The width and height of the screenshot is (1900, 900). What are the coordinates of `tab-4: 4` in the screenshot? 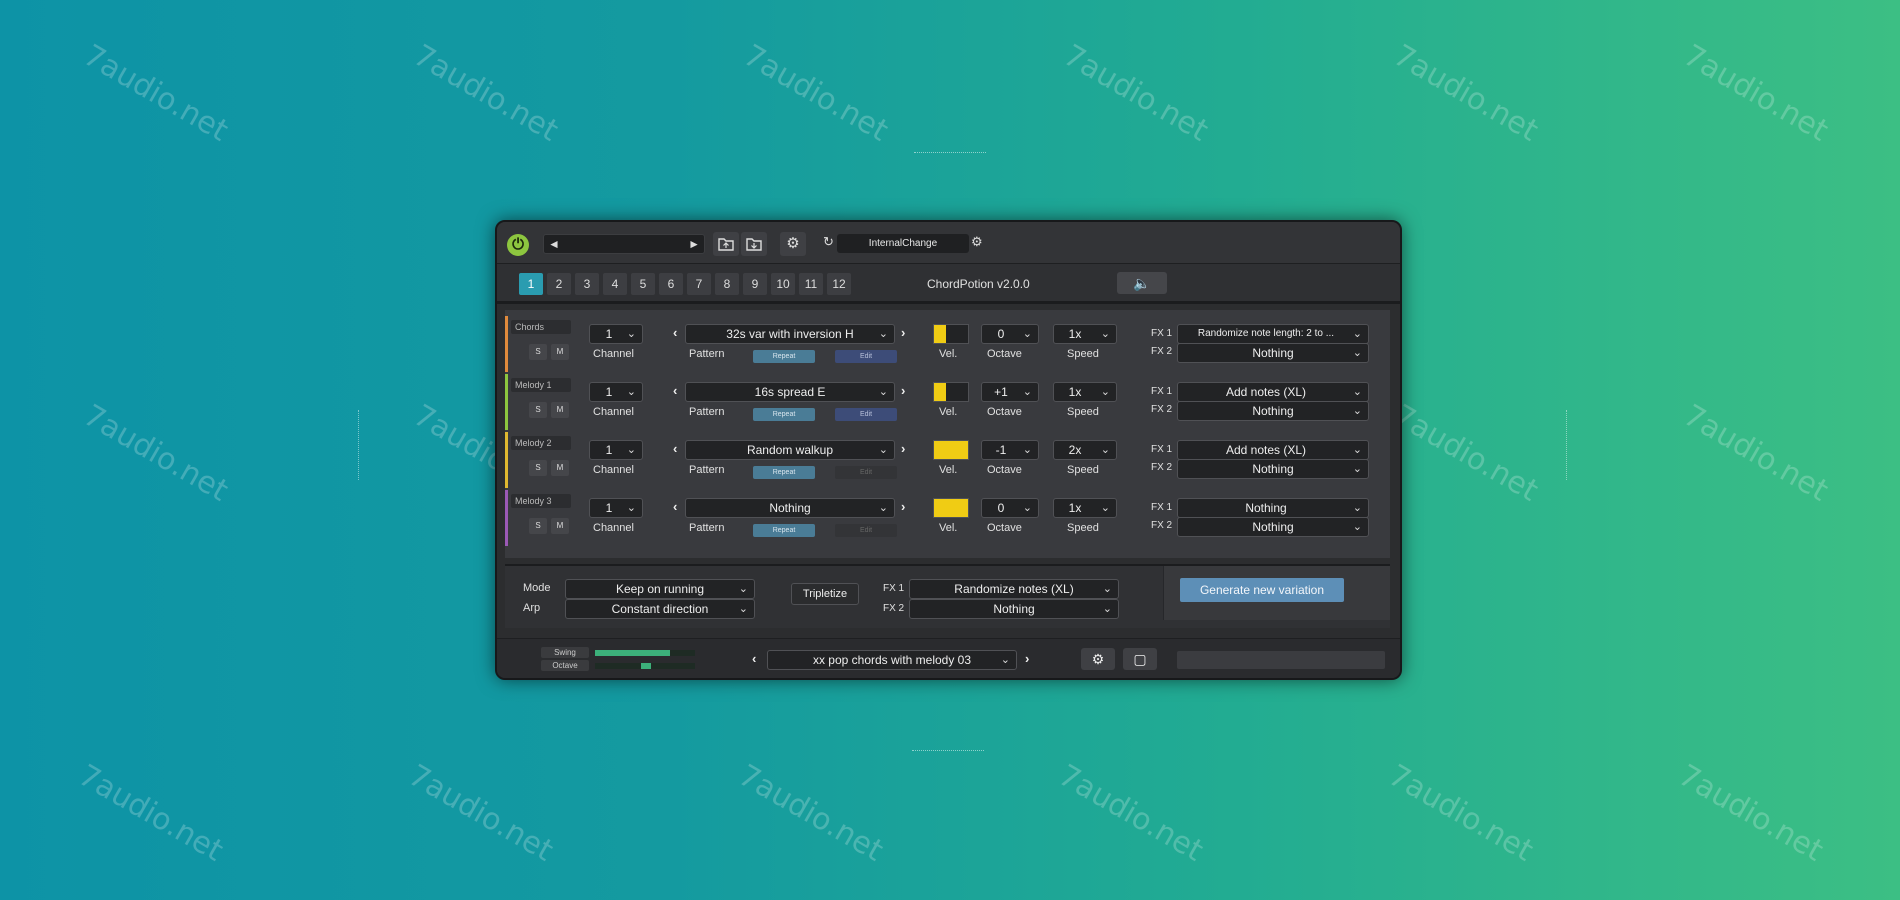 It's located at (615, 284).